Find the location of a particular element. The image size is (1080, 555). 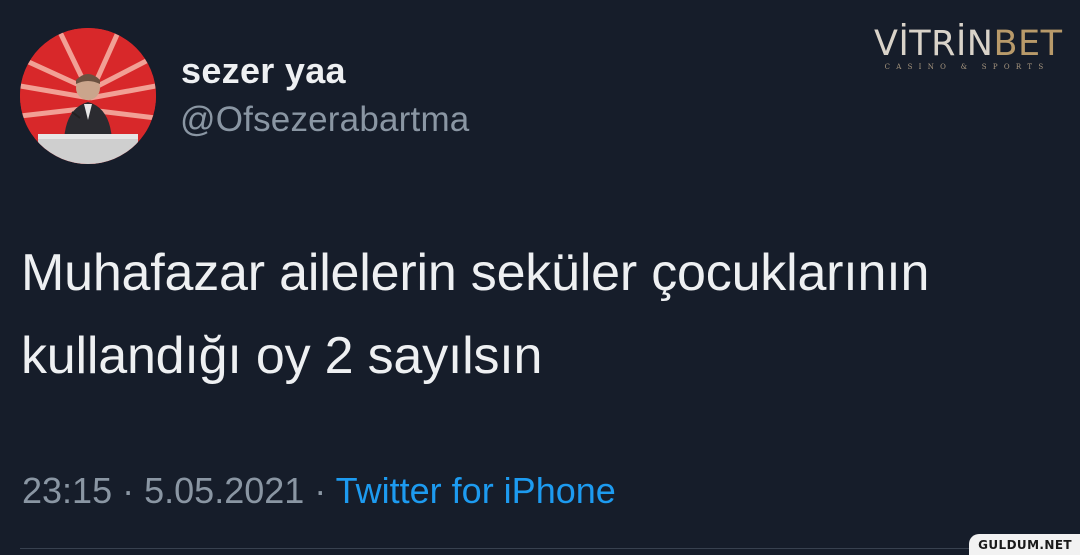

tweet-metadata: 23:15 · 5.05.2021 · Twitter for iPhone is located at coordinates (319, 491).